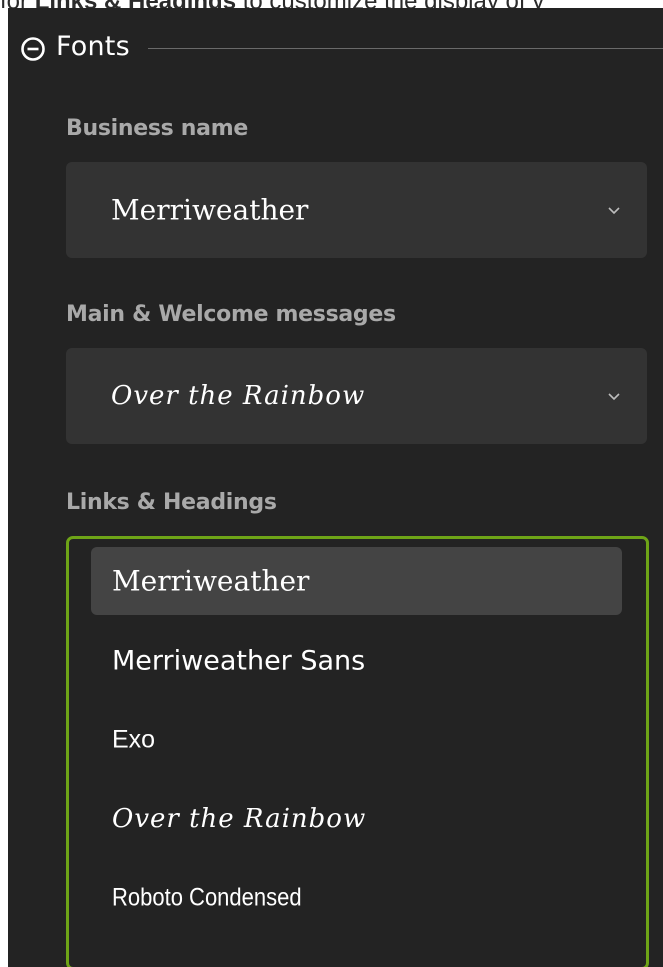  Describe the element at coordinates (33, 49) in the screenshot. I see `minus-circle-icon` at that location.